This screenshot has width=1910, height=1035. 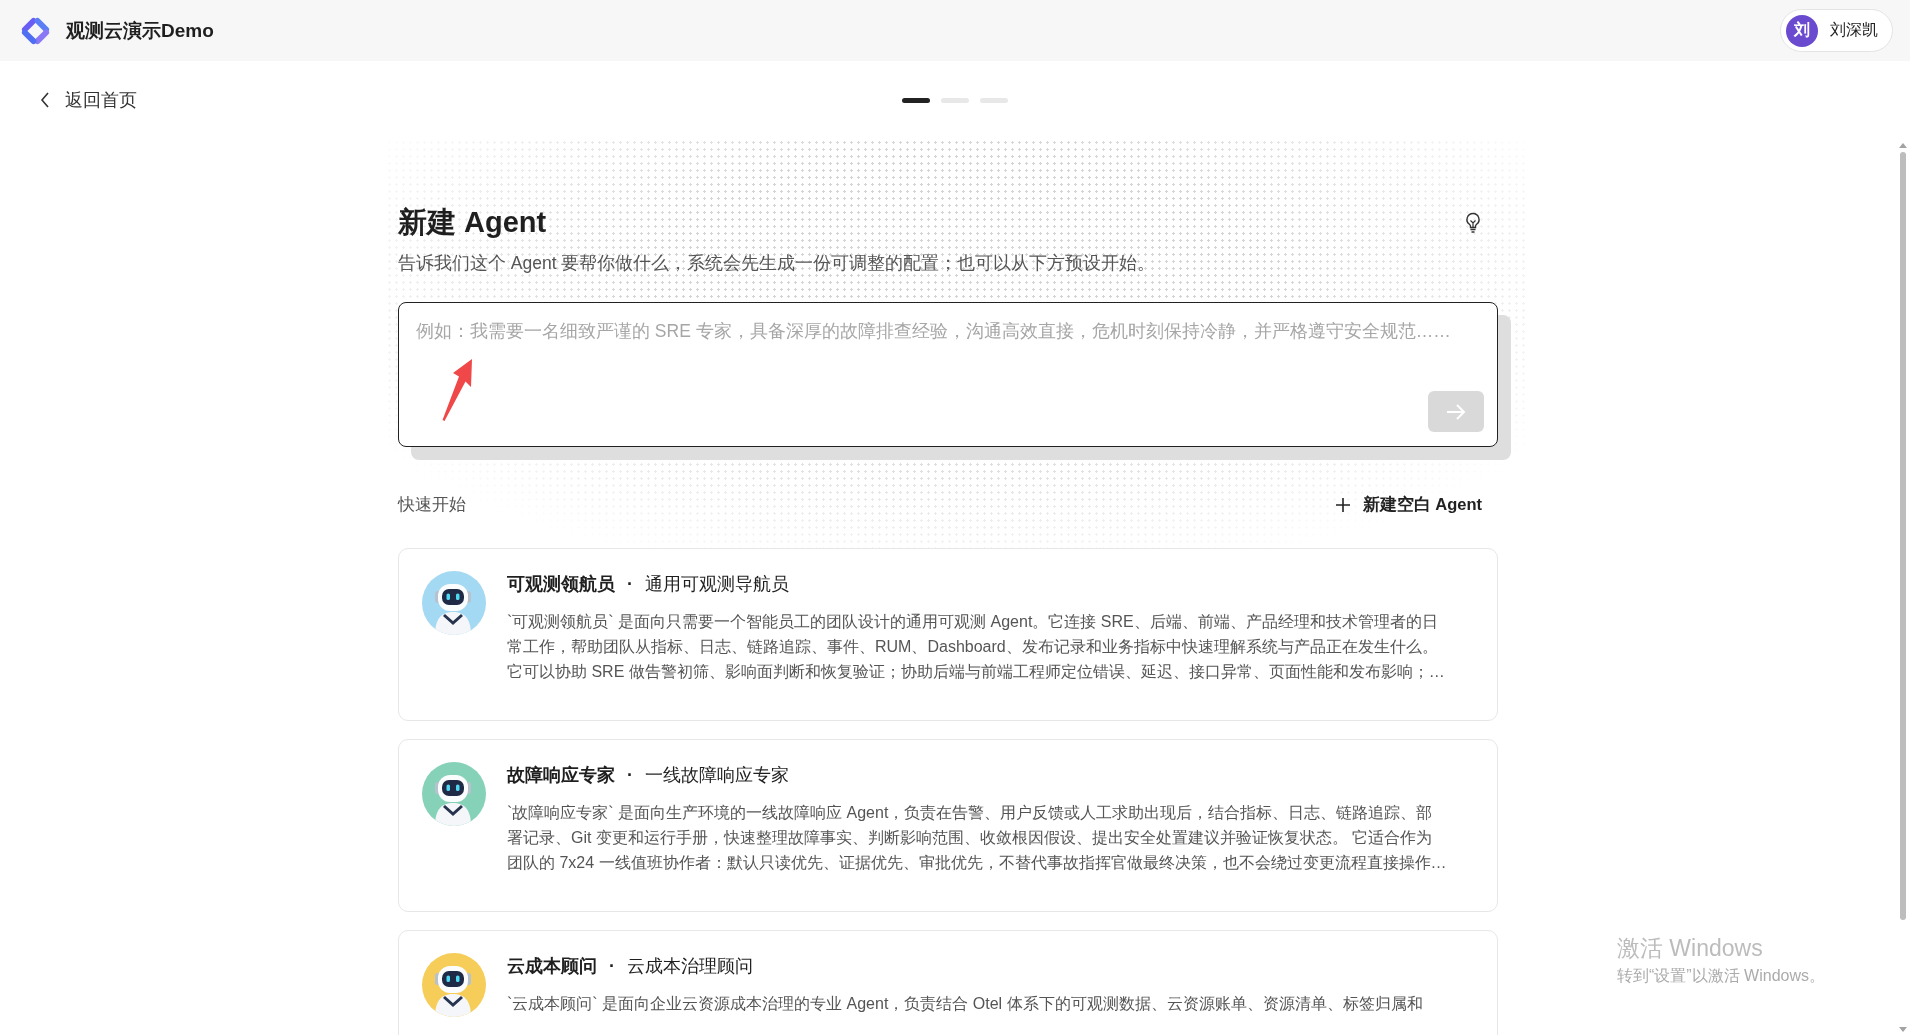 I want to click on page-subtitle: 告诉我们这个 Agent 要帮你做什么，系统会先生成一份可调整的配置；也可以从下方预设开始。, so click(x=777, y=263).